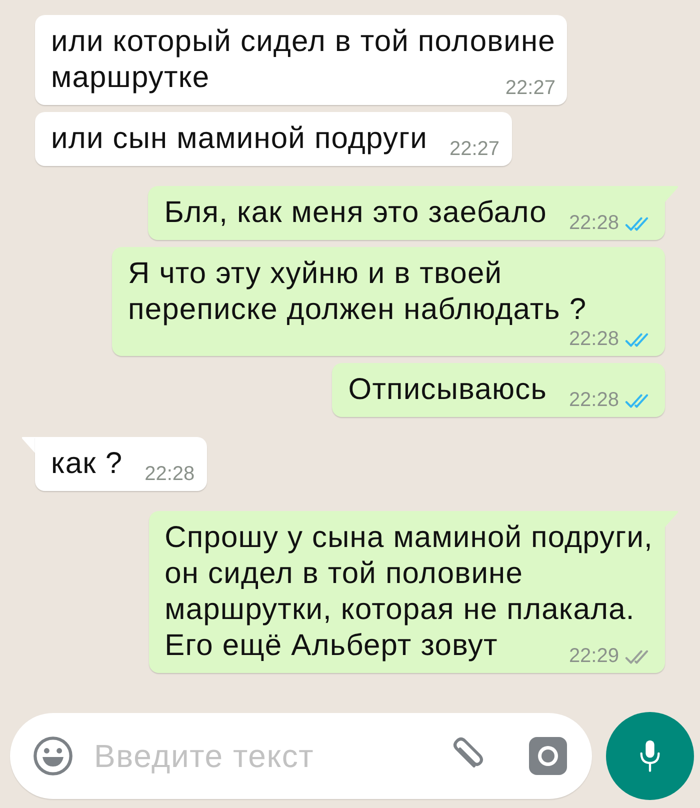  I want to click on message-input-field: Введите текст, so click(301, 756).